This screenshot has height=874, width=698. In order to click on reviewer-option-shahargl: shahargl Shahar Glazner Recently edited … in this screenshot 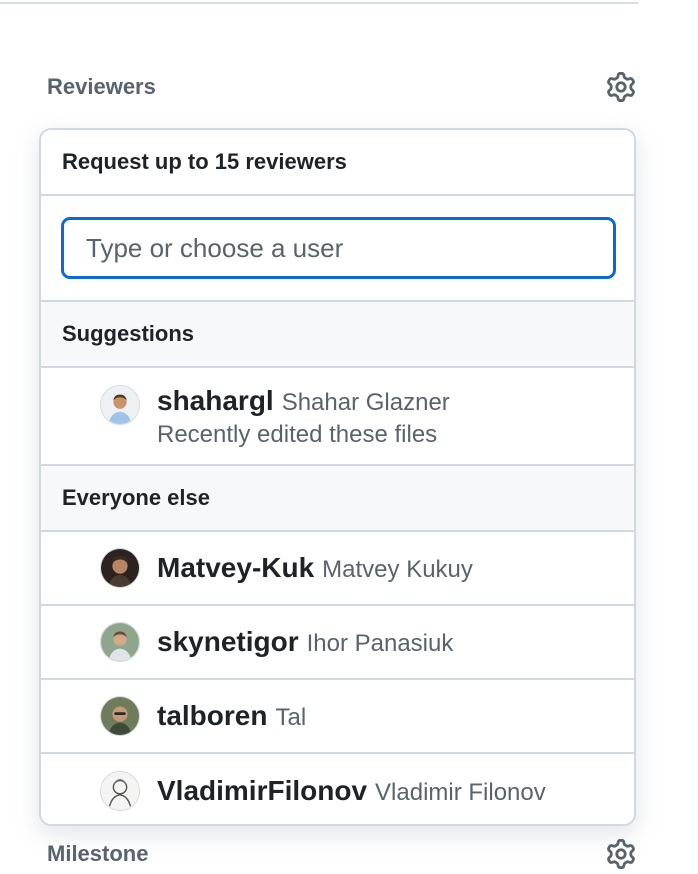, I will do `click(337, 417)`.